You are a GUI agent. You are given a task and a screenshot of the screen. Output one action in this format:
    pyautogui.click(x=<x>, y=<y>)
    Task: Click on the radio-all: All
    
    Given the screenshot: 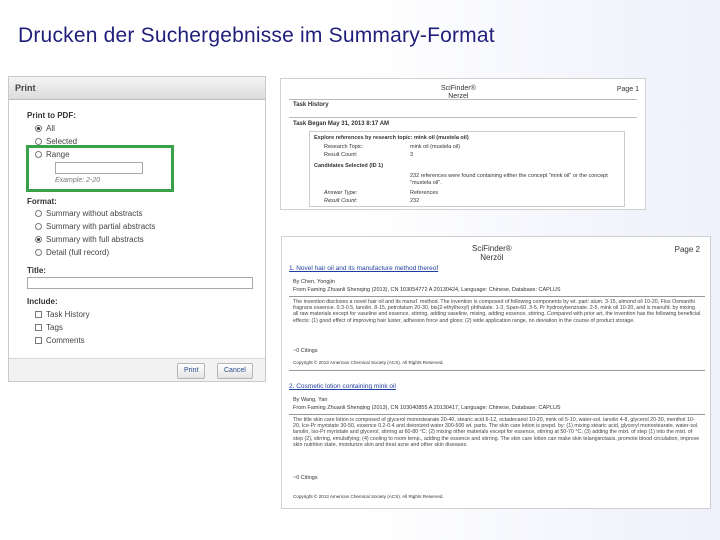 What is the action you would take?
    pyautogui.click(x=45, y=128)
    